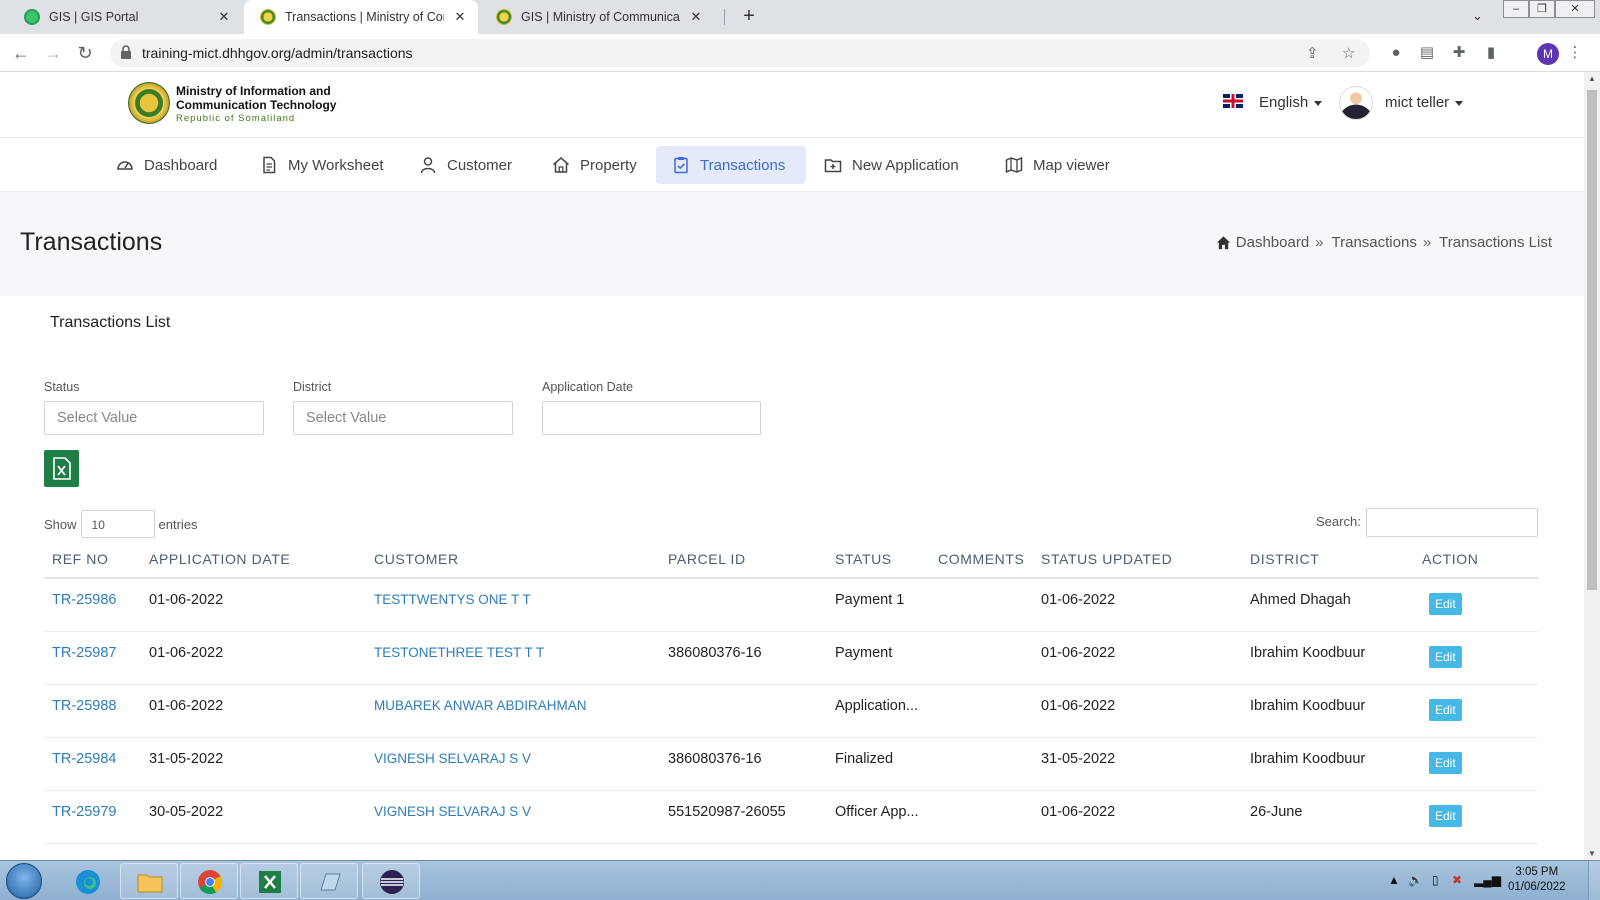 This screenshot has height=900, width=1600. What do you see at coordinates (1057, 165) in the screenshot?
I see `menu-item-map-viewer: Map viewer` at bounding box center [1057, 165].